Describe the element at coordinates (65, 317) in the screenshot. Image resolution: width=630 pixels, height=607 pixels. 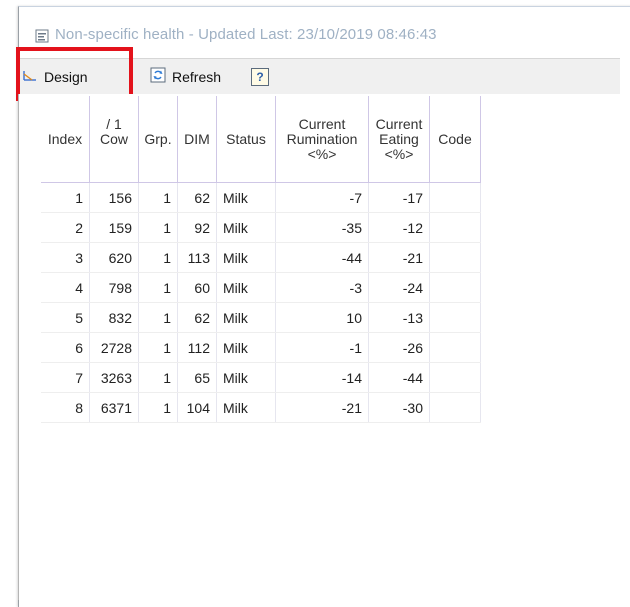
I see `cell-index: 5` at that location.